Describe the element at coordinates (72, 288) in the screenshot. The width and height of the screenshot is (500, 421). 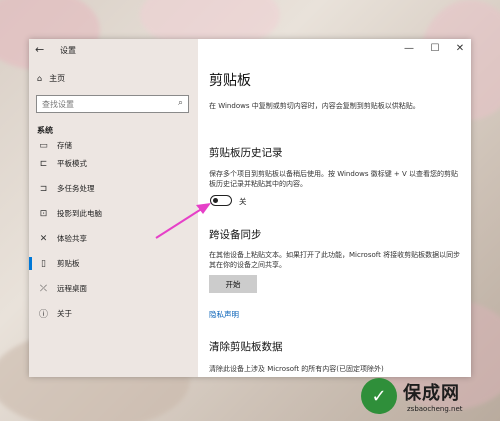
I see `sidebar-item-label: 远程桌面` at that location.